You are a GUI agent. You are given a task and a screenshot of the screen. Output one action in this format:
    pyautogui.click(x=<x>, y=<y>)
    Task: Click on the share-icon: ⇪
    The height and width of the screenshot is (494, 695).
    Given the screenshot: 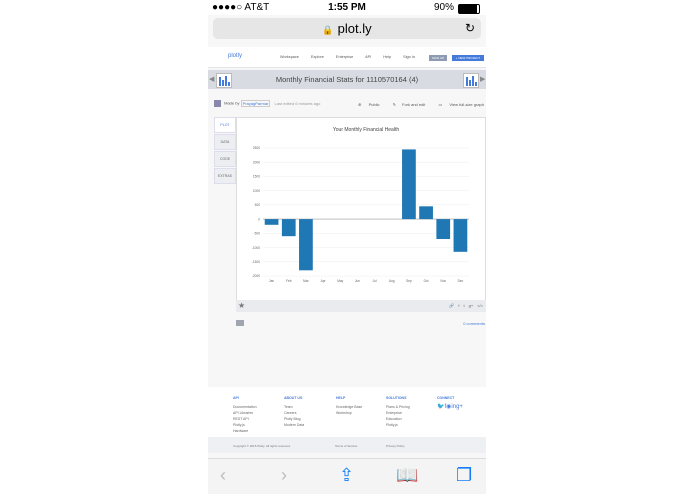 What is the action you would take?
    pyautogui.click(x=346, y=475)
    